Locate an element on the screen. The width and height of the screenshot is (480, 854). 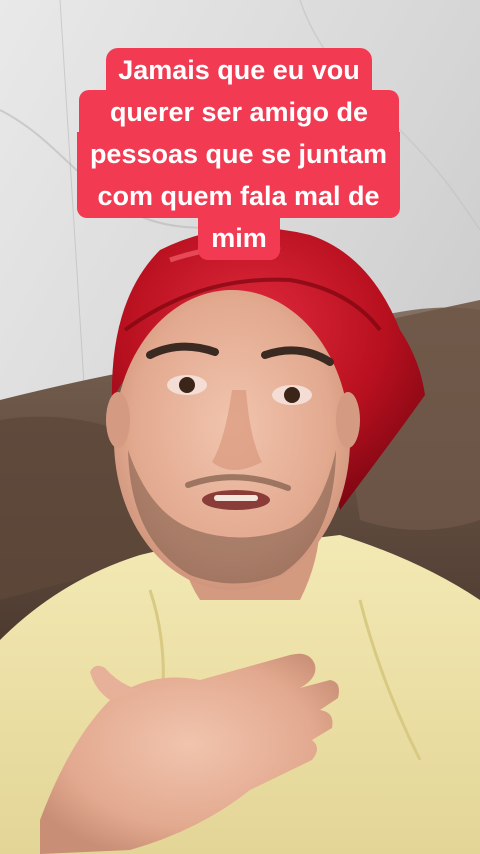
teeth is located at coordinates (236, 498).